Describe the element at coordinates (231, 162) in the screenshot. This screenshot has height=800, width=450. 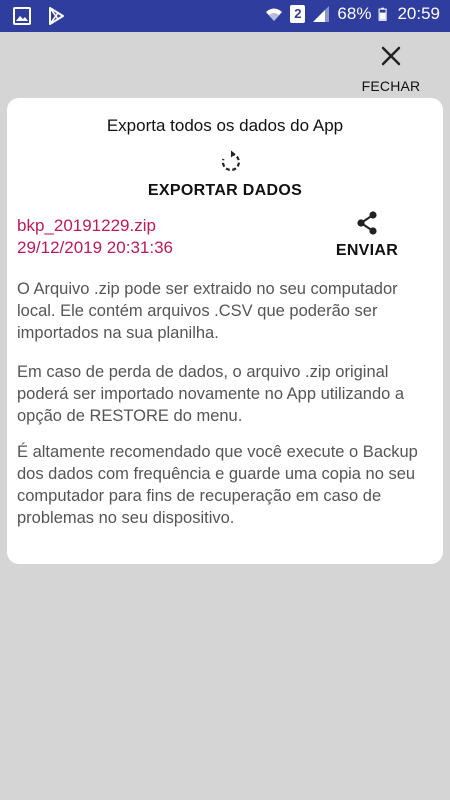
I see `export-refresh-icon` at that location.